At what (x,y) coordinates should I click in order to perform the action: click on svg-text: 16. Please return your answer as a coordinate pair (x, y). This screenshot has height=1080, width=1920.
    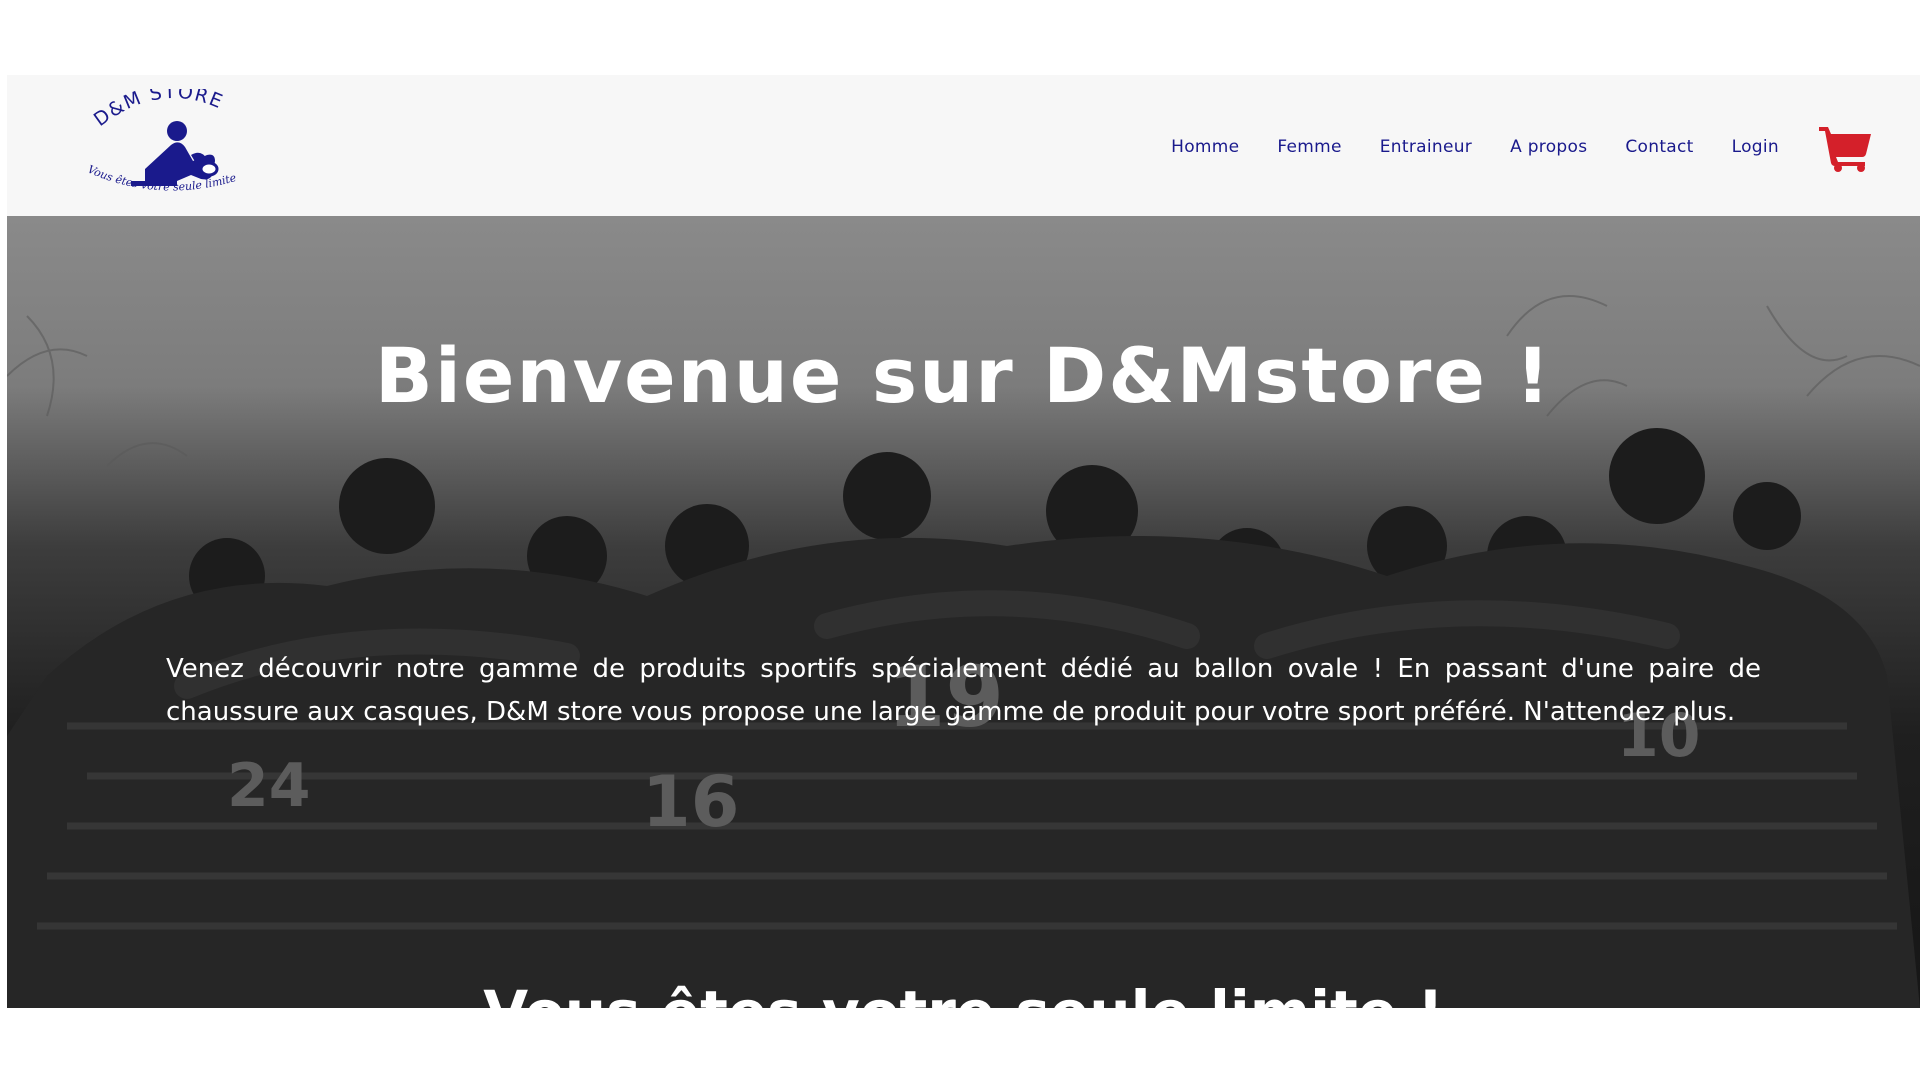
    Looking at the image, I should click on (690, 802).